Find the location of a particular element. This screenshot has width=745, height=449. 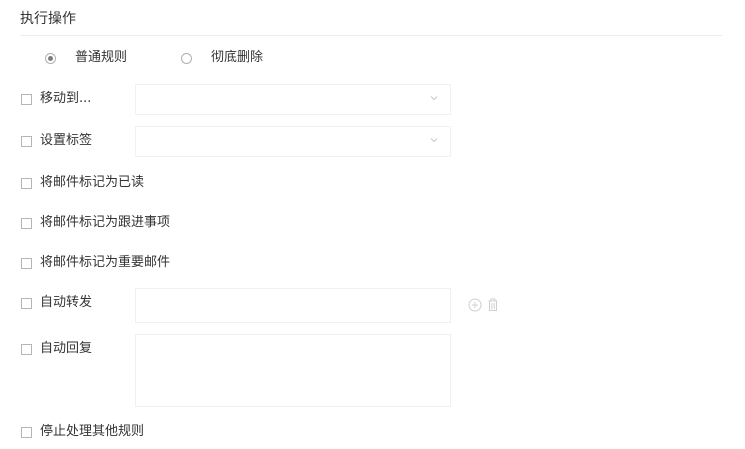

auto-forward-address-input is located at coordinates (293, 305).